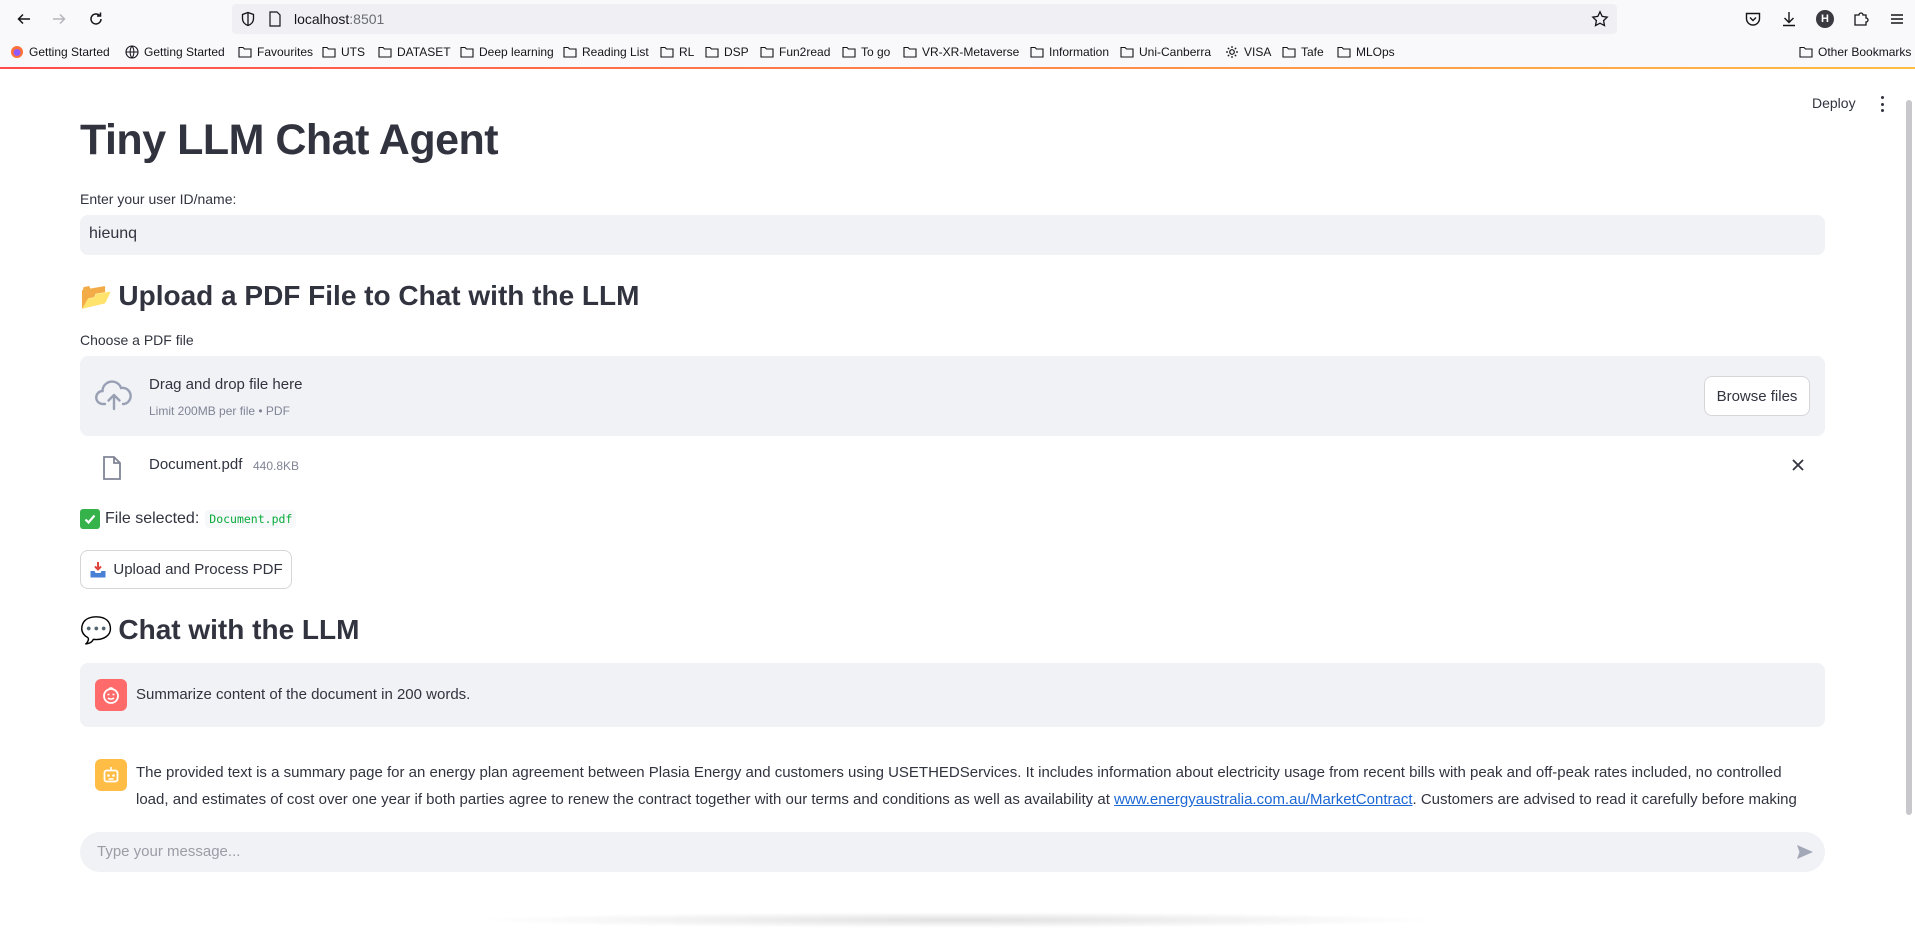 This screenshot has width=1915, height=928. Describe the element at coordinates (96, 629) in the screenshot. I see `speech-bubble-icon: 💬` at that location.